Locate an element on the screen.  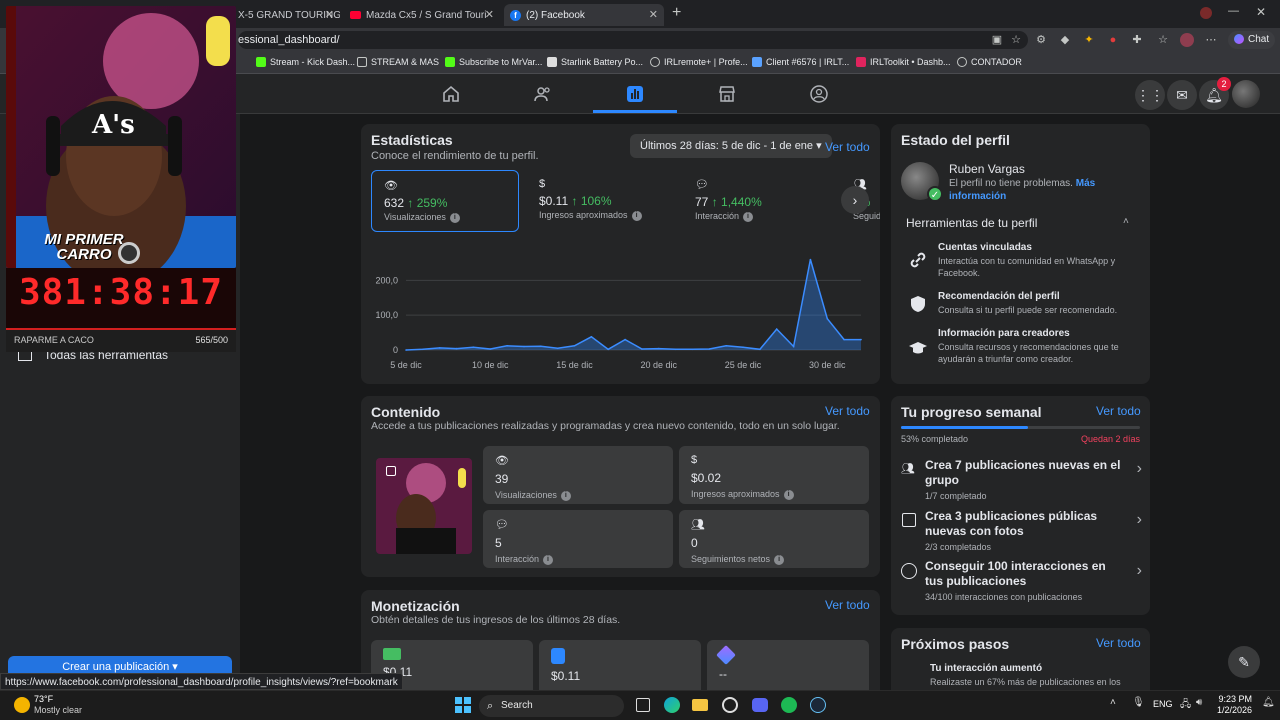
marketplace-icon is located at coordinates (727, 94).